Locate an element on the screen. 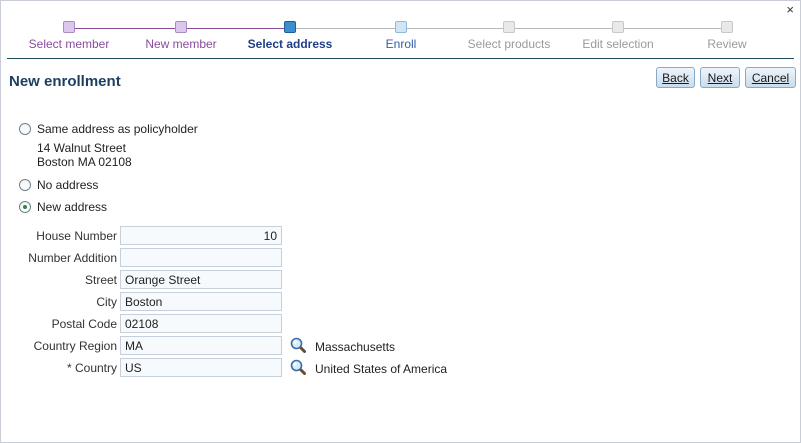  same-address-label: Same address as policyholder is located at coordinates (117, 129).